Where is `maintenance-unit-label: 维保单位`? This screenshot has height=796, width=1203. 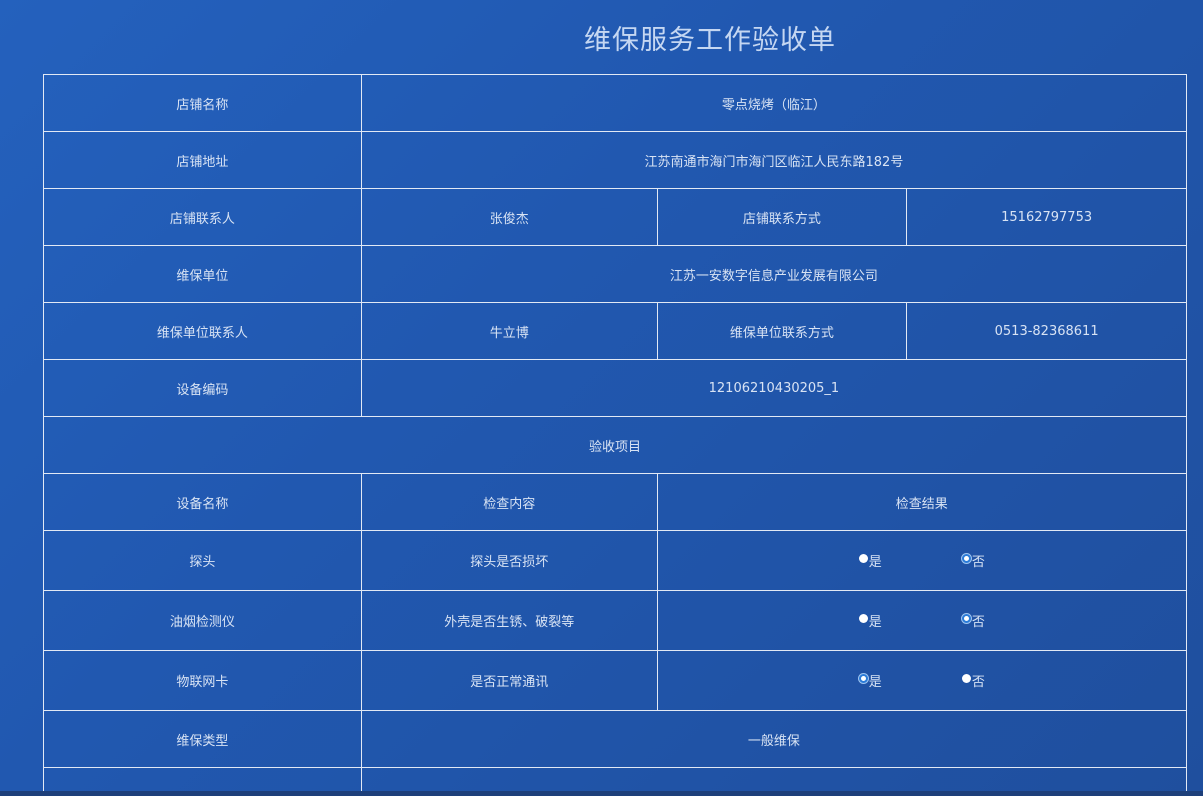
maintenance-unit-label: 维保单位 is located at coordinates (202, 274).